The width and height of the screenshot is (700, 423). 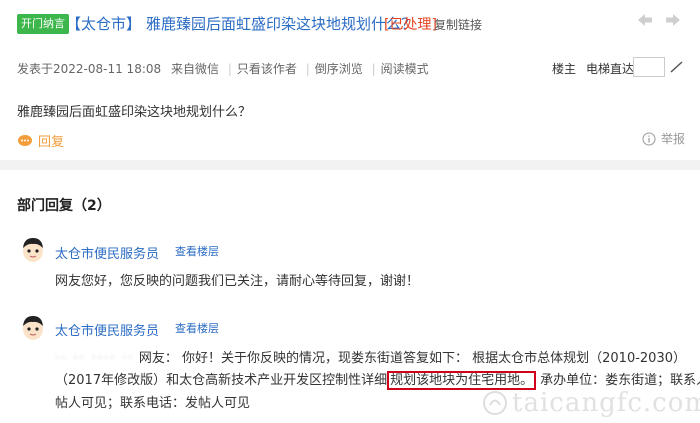 What do you see at coordinates (107, 331) in the screenshot?
I see `reply-author-2: 太仓市便民服务员` at bounding box center [107, 331].